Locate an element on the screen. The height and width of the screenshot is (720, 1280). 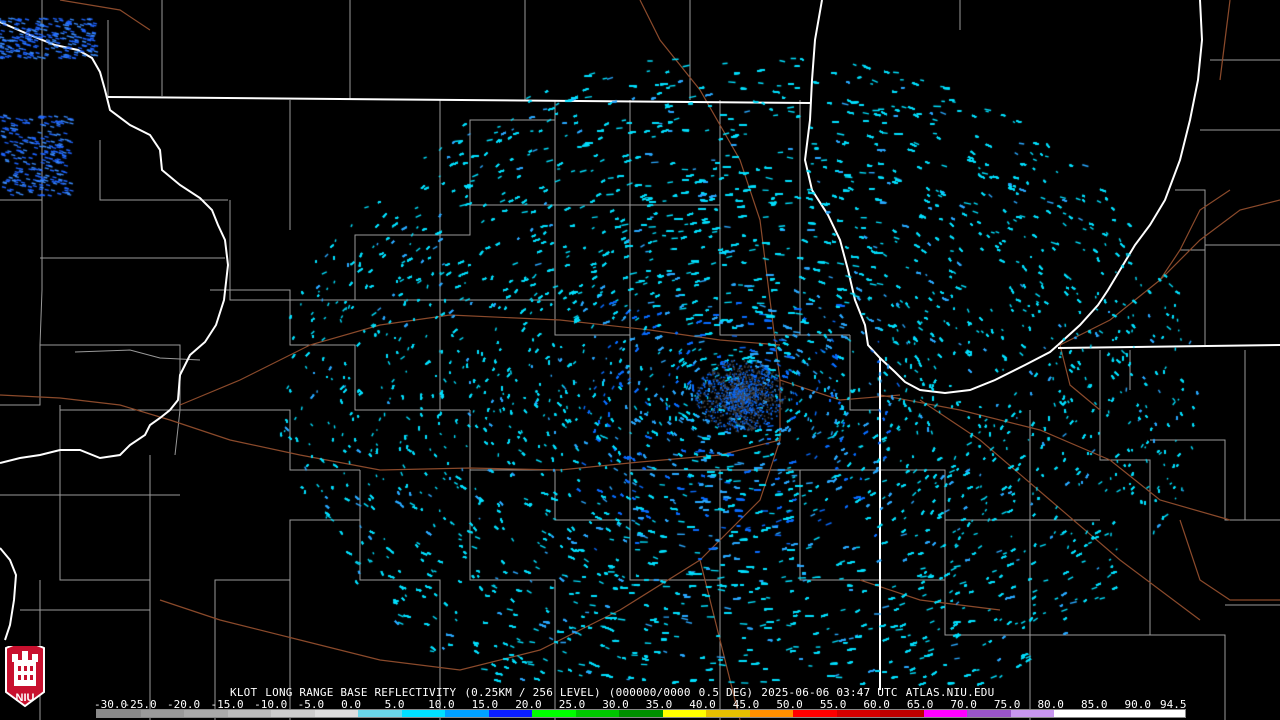
niu-logo-text: NIU is located at coordinates (25, 698).